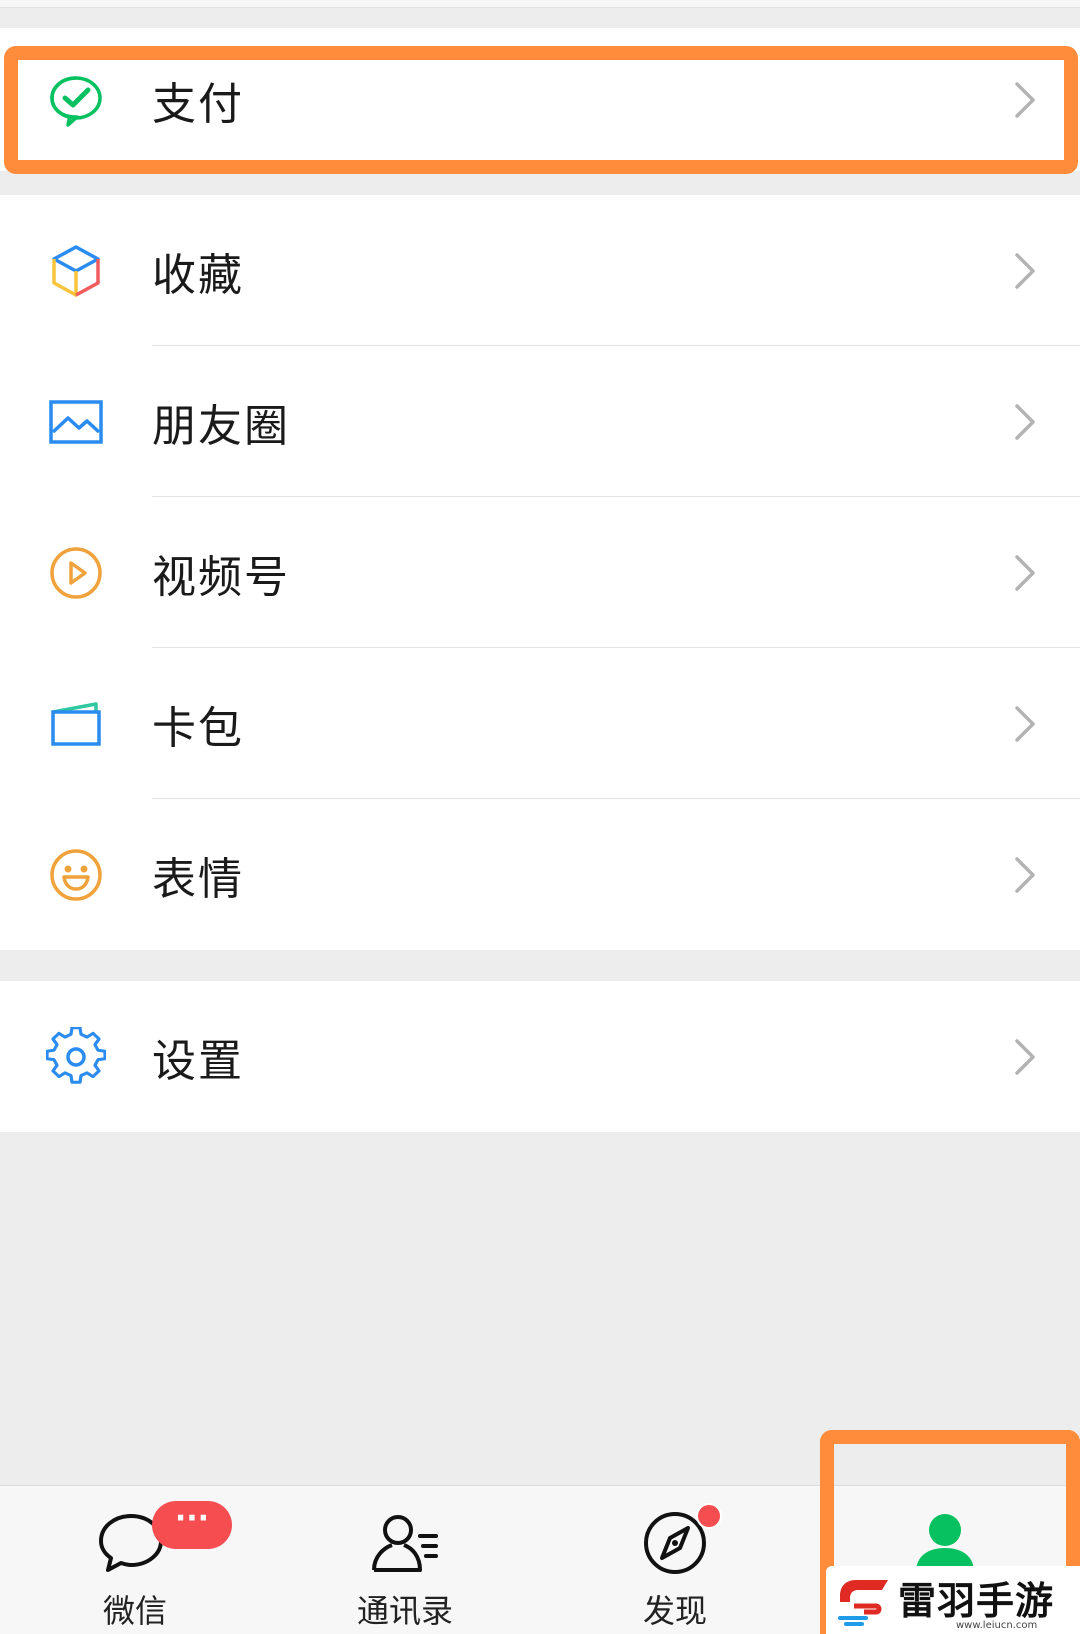  I want to click on menu-item-pay: 支付, so click(540, 99).